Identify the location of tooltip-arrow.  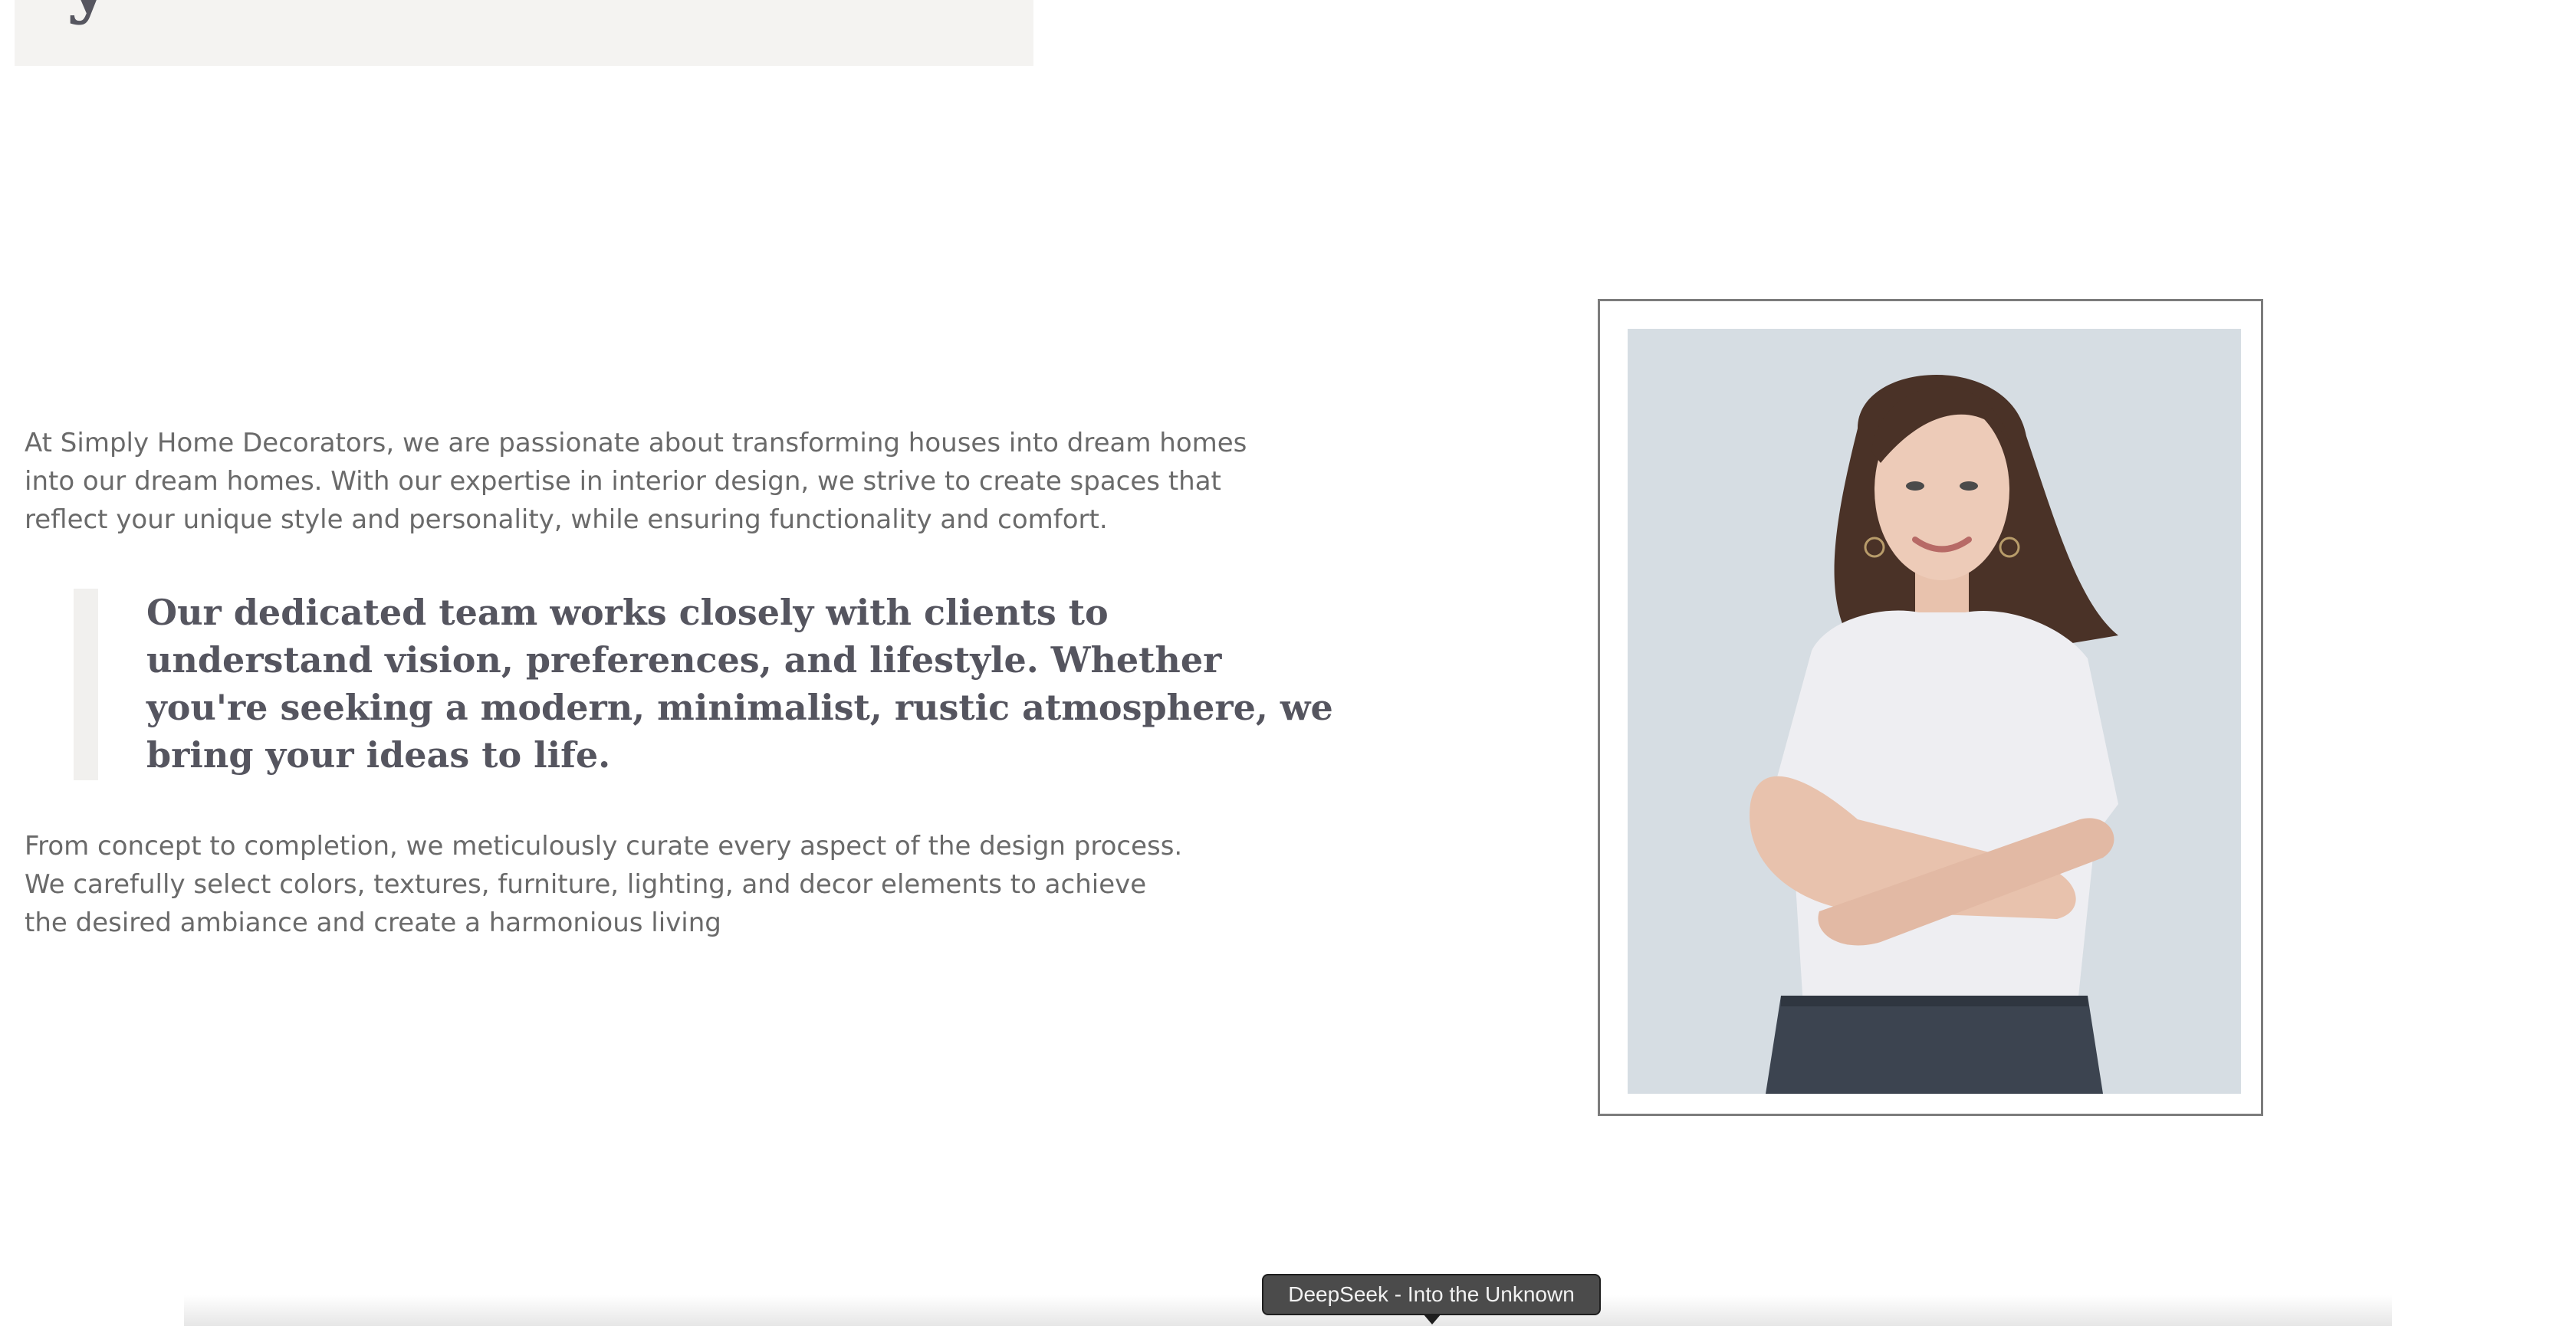
(1432, 1319).